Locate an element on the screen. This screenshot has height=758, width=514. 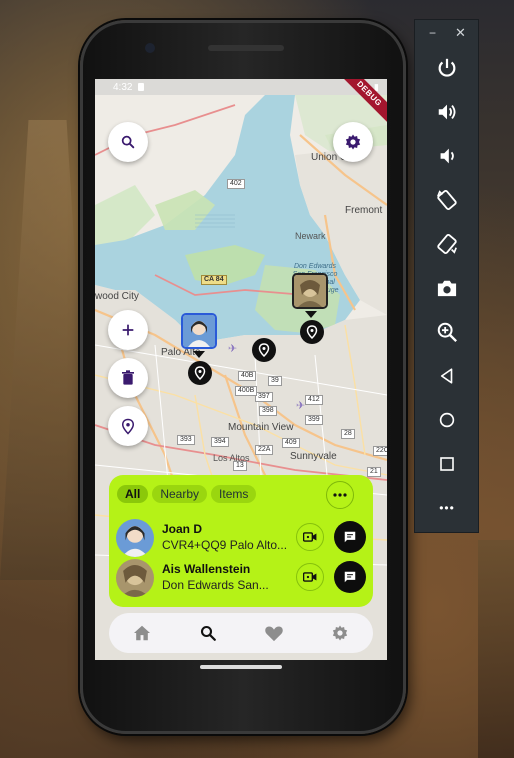
overview-button is located at coordinates (447, 464).